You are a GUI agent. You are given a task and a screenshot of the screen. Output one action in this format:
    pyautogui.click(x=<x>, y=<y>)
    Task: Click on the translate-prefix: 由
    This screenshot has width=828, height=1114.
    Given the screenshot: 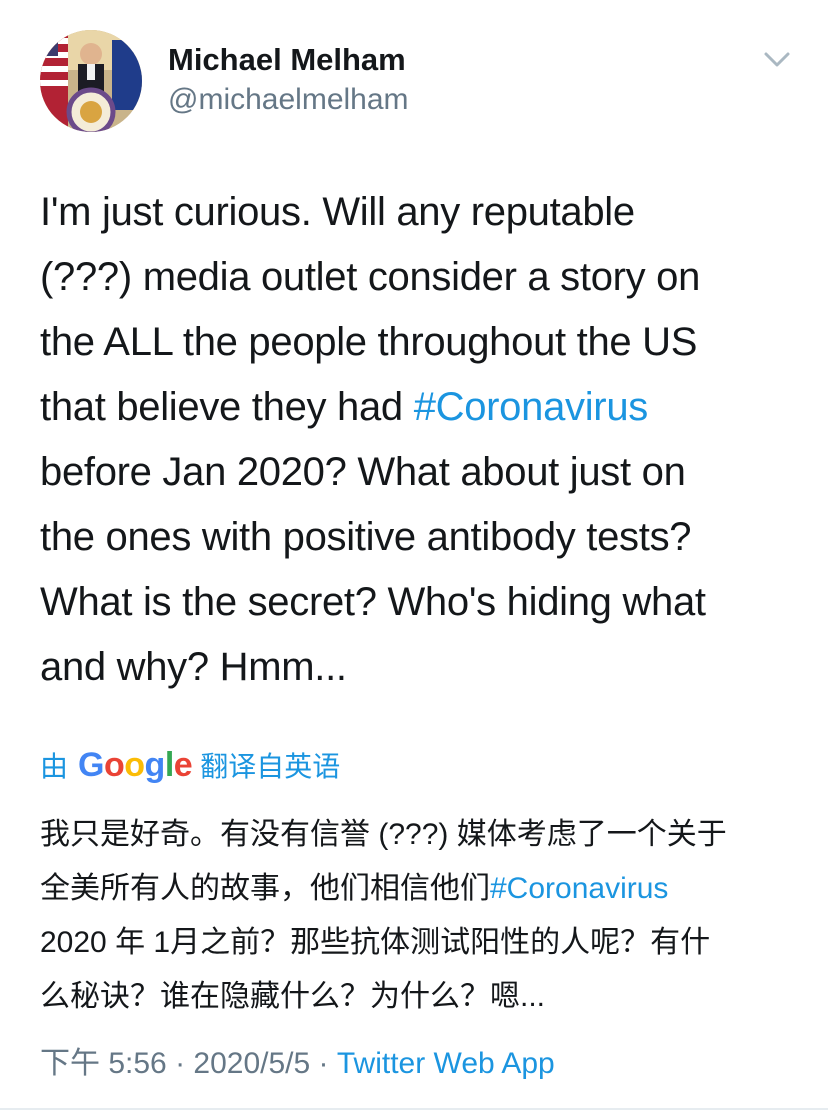 What is the action you would take?
    pyautogui.click(x=54, y=766)
    